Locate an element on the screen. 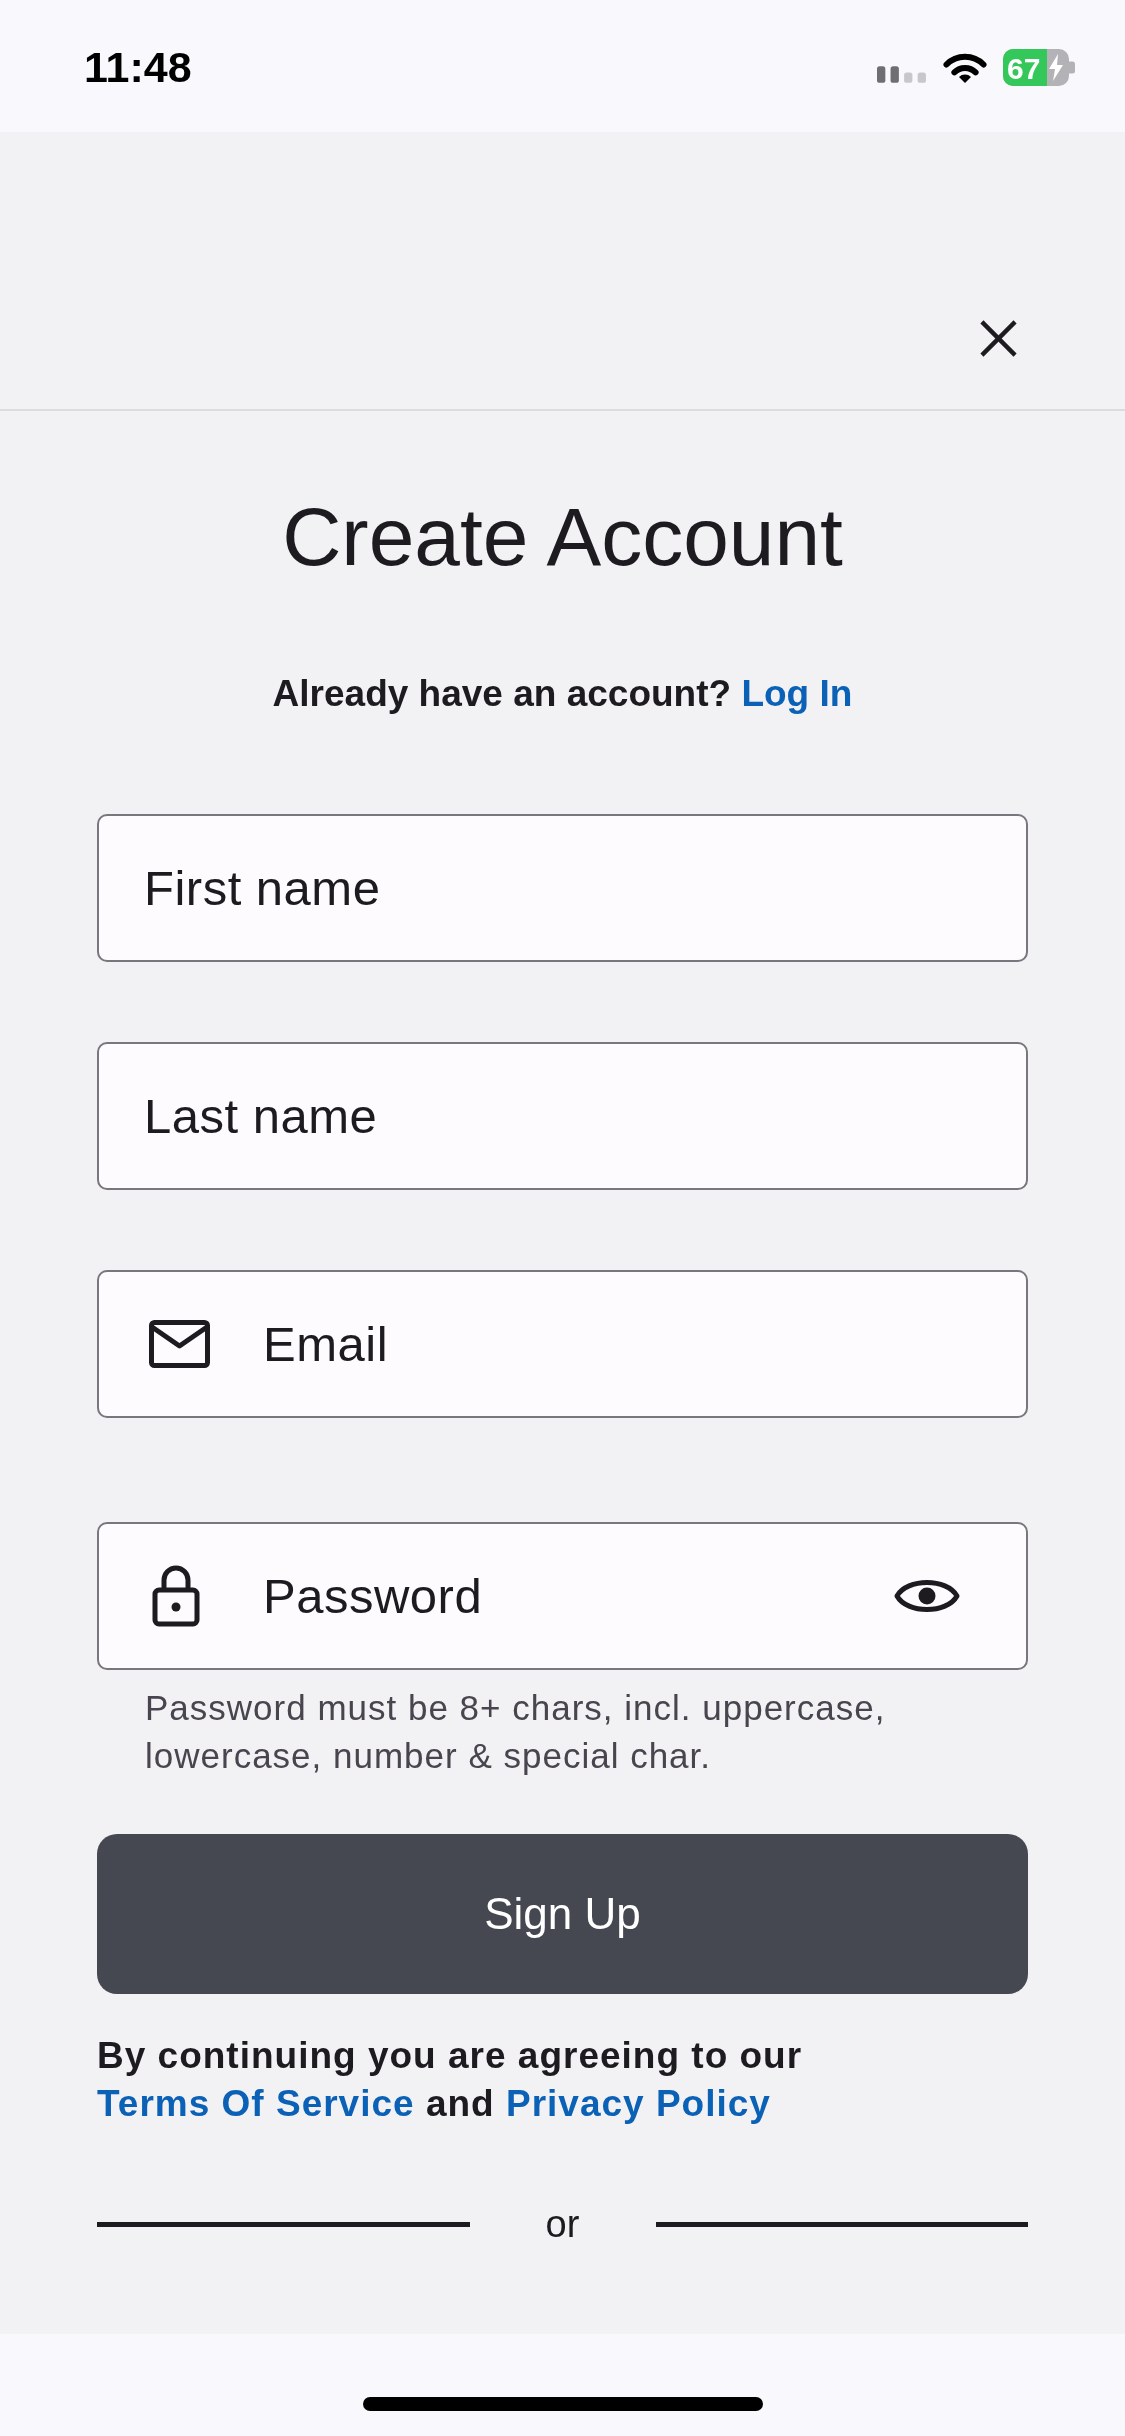 The width and height of the screenshot is (1125, 2436). mail-icon is located at coordinates (179, 1344).